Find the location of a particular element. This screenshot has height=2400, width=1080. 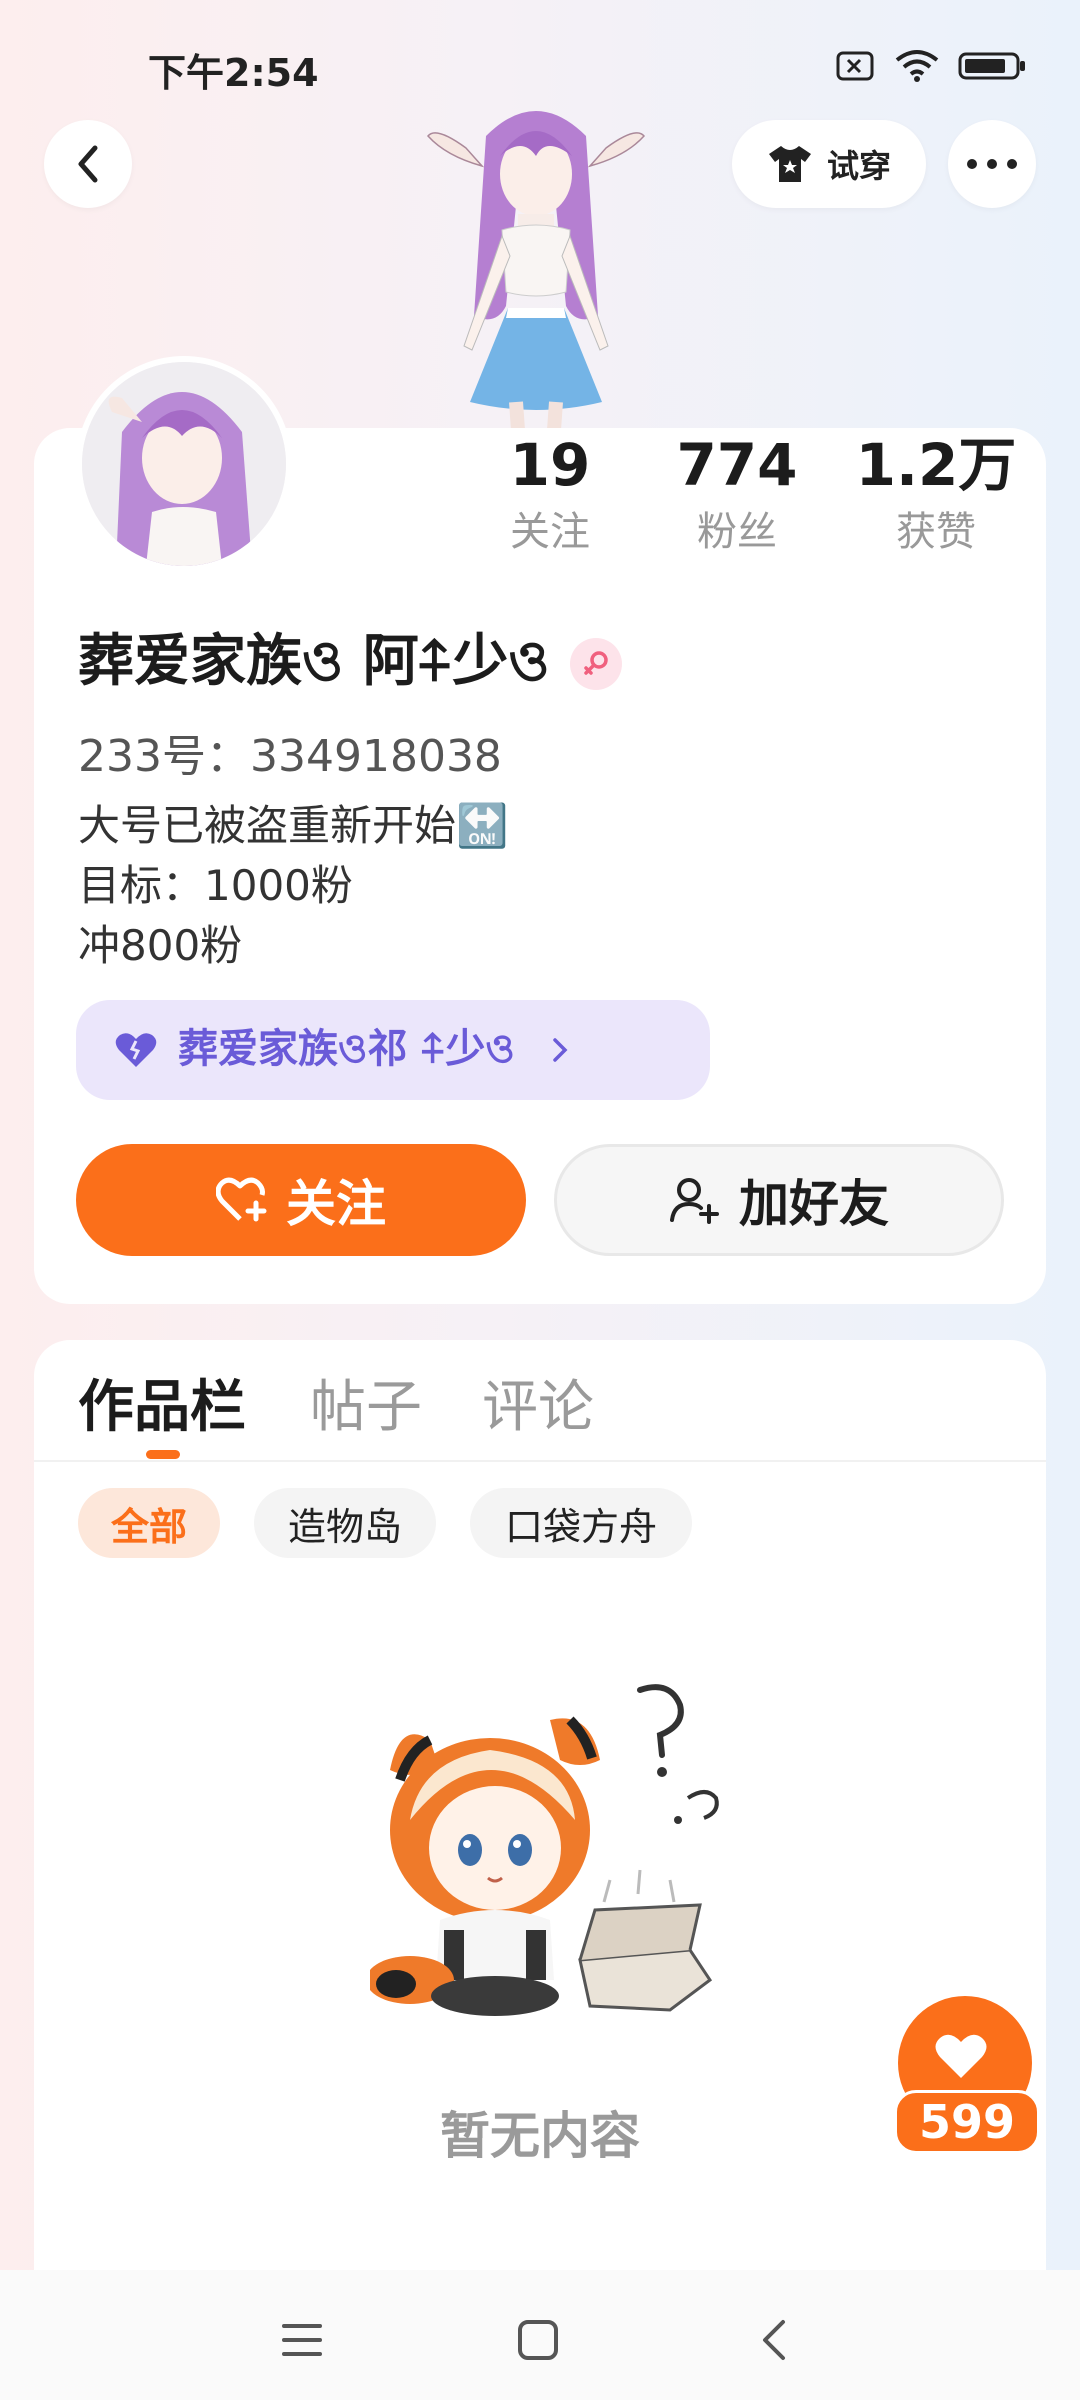

nav-home-button is located at coordinates (538, 2340).